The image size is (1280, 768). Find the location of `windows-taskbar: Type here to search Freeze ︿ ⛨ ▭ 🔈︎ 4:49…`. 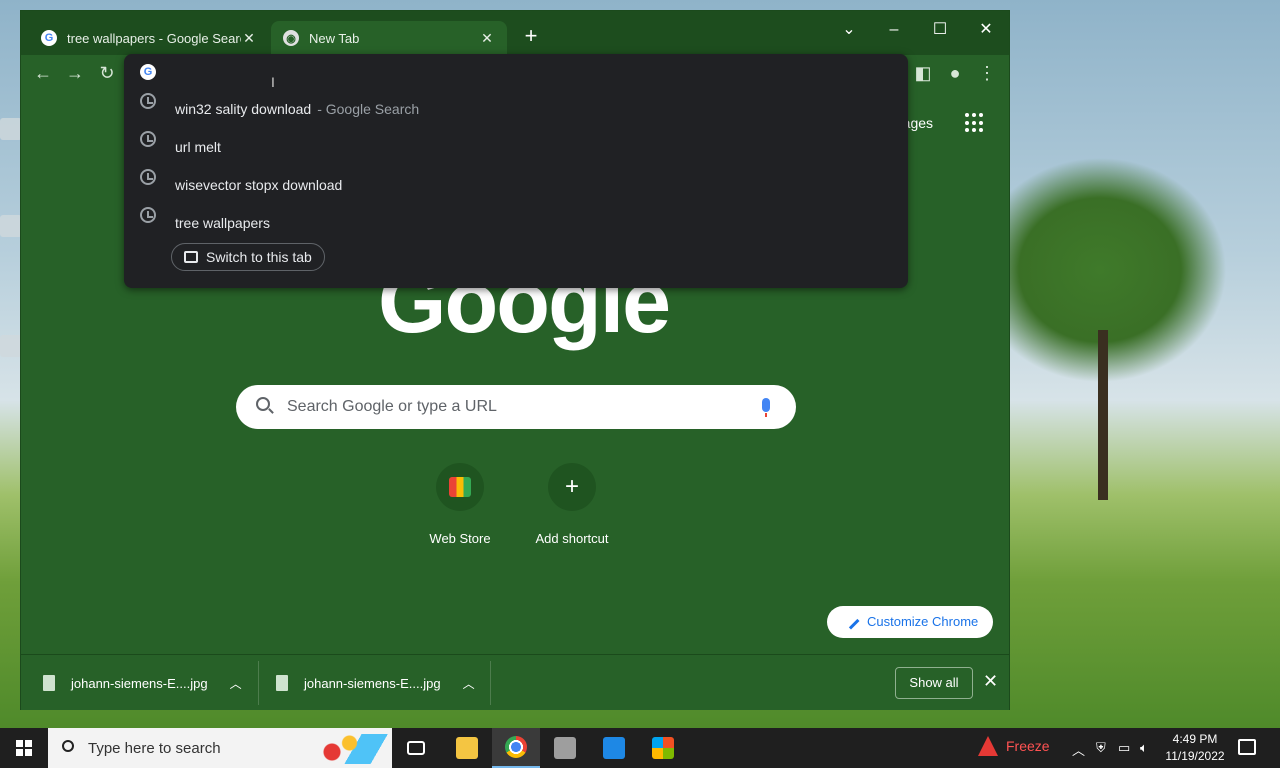

windows-taskbar: Type here to search Freeze ︿ ⛨ ▭ 🔈︎ 4:49… is located at coordinates (640, 748).